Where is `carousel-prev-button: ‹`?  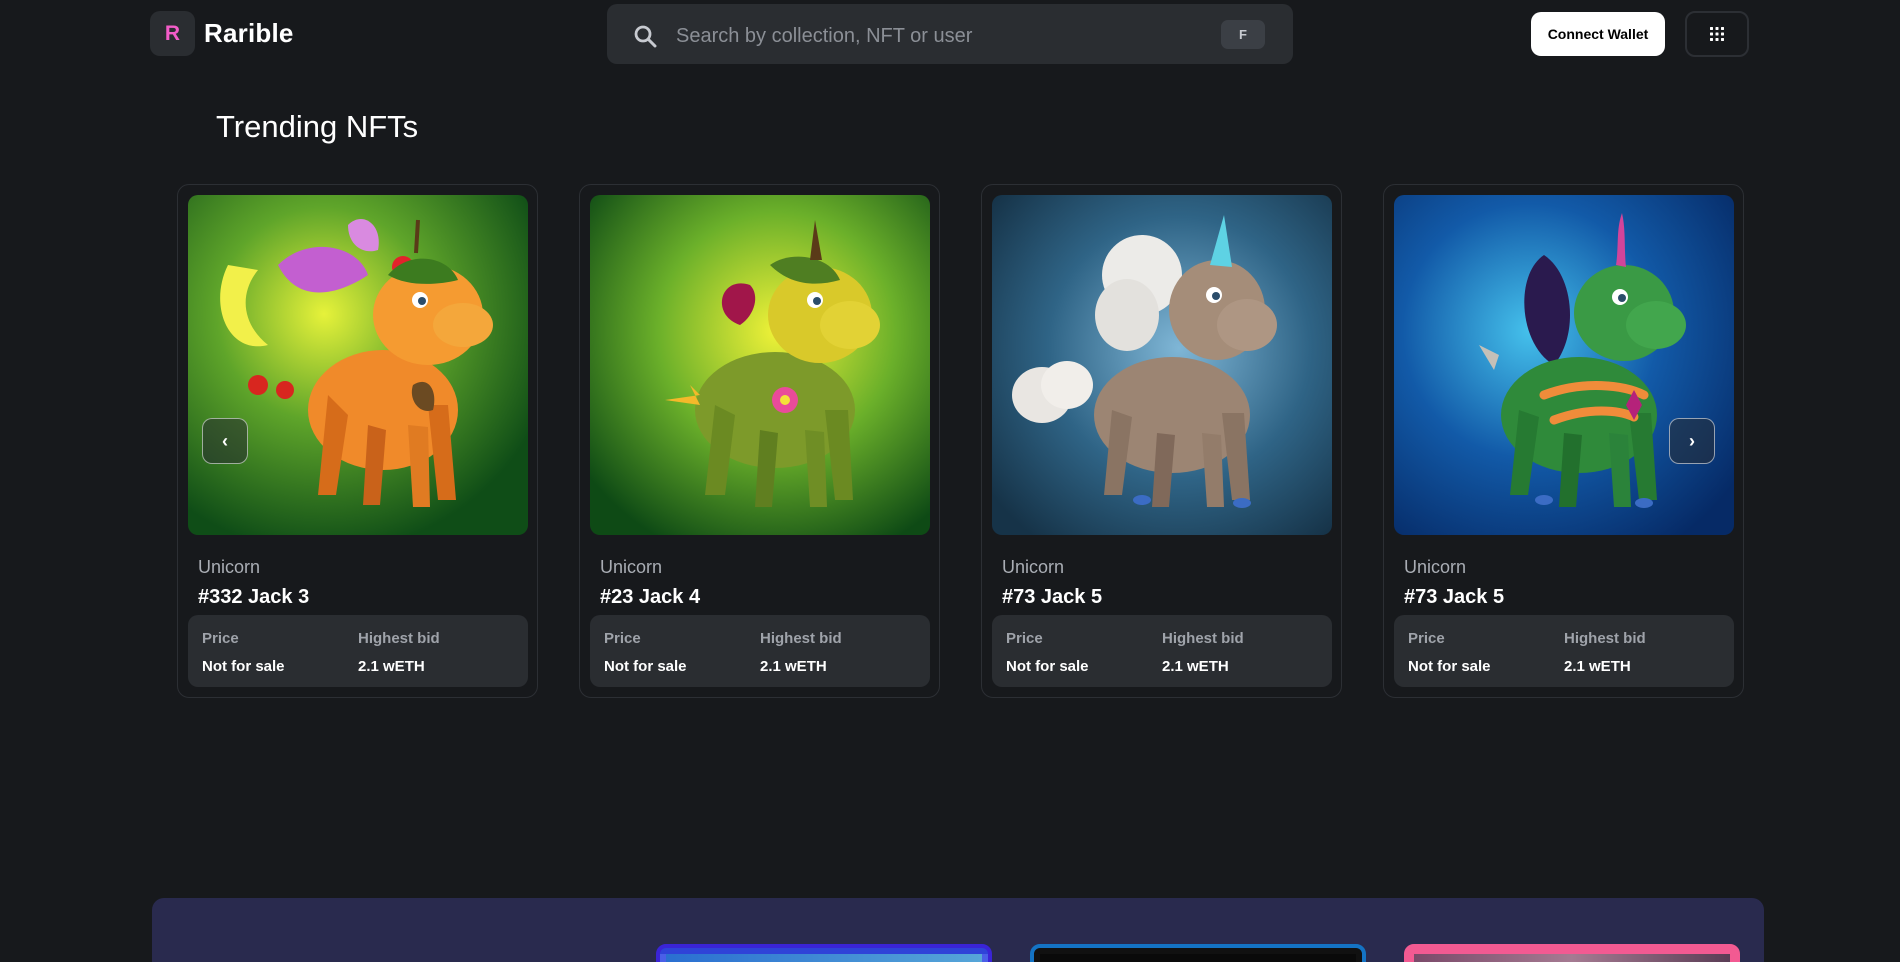 carousel-prev-button: ‹ is located at coordinates (225, 441).